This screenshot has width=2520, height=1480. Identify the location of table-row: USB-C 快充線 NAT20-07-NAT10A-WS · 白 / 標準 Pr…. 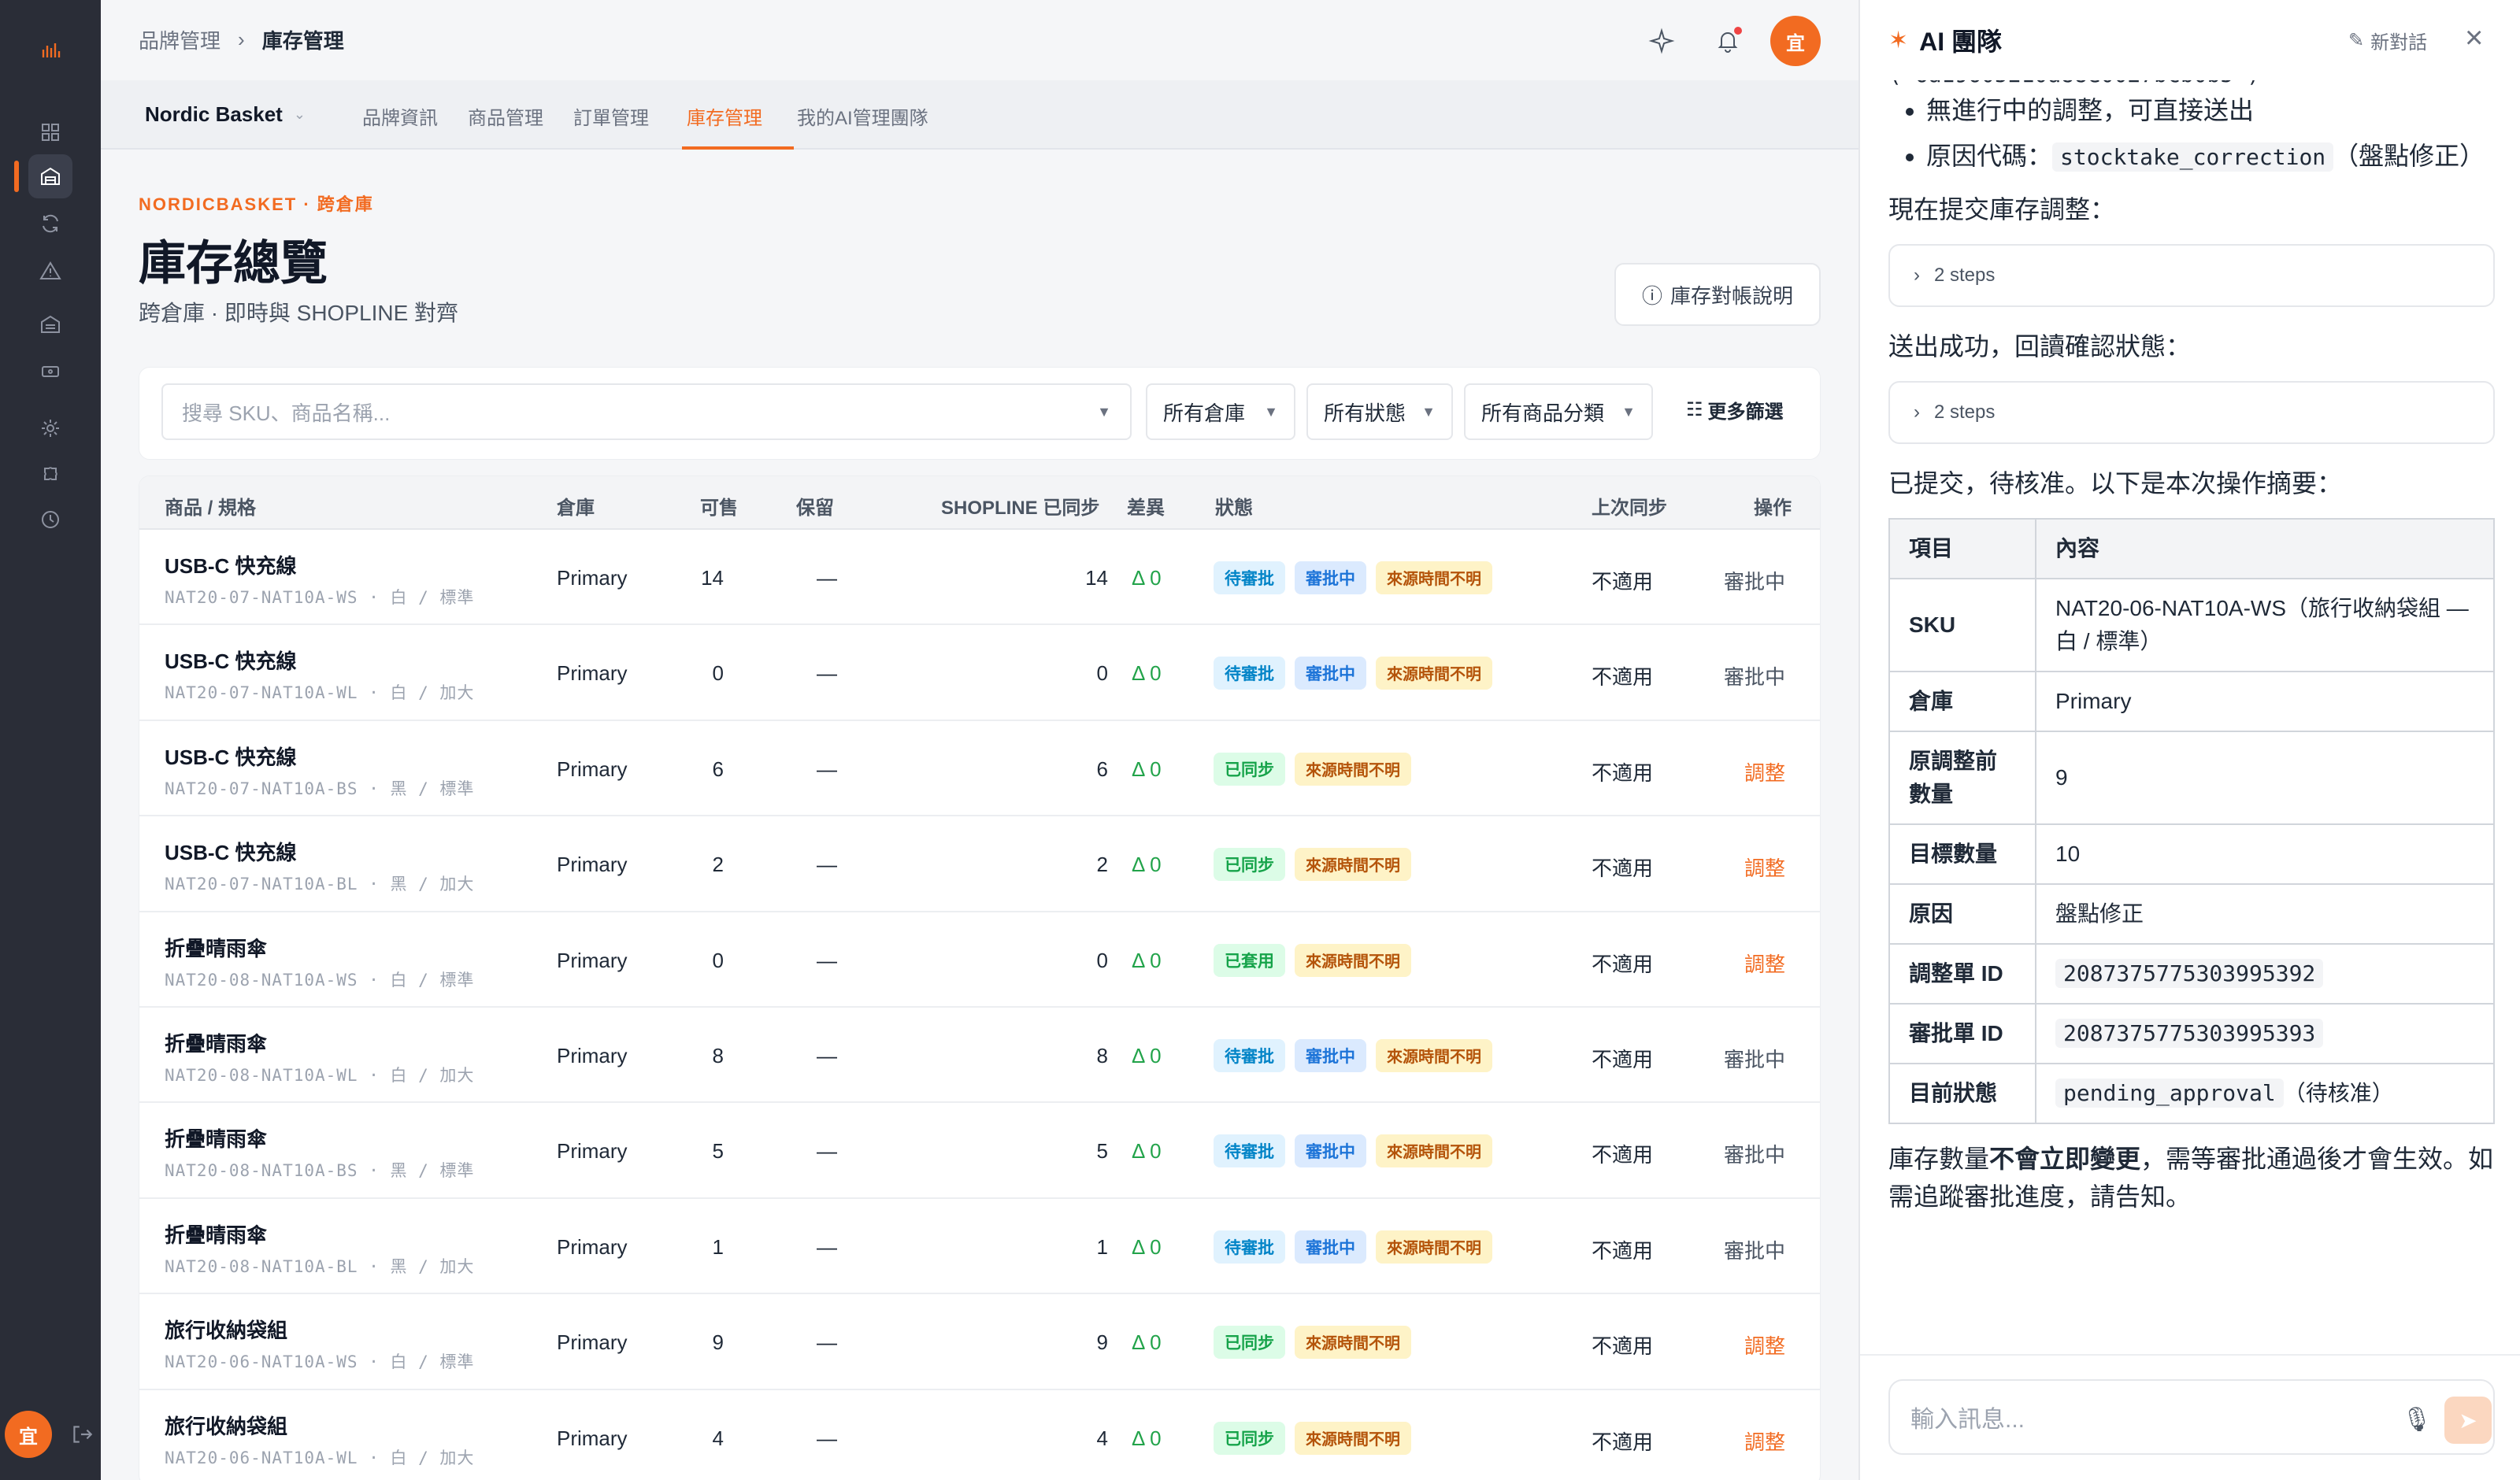
(979, 578).